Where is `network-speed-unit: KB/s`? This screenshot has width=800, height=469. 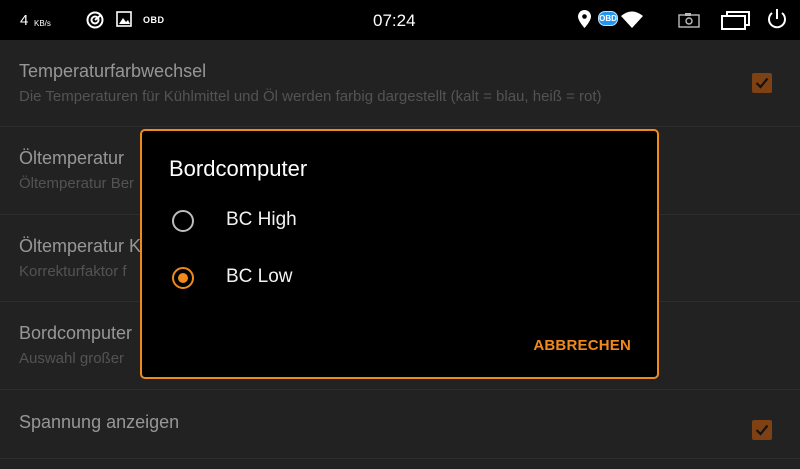 network-speed-unit: KB/s is located at coordinates (42, 23).